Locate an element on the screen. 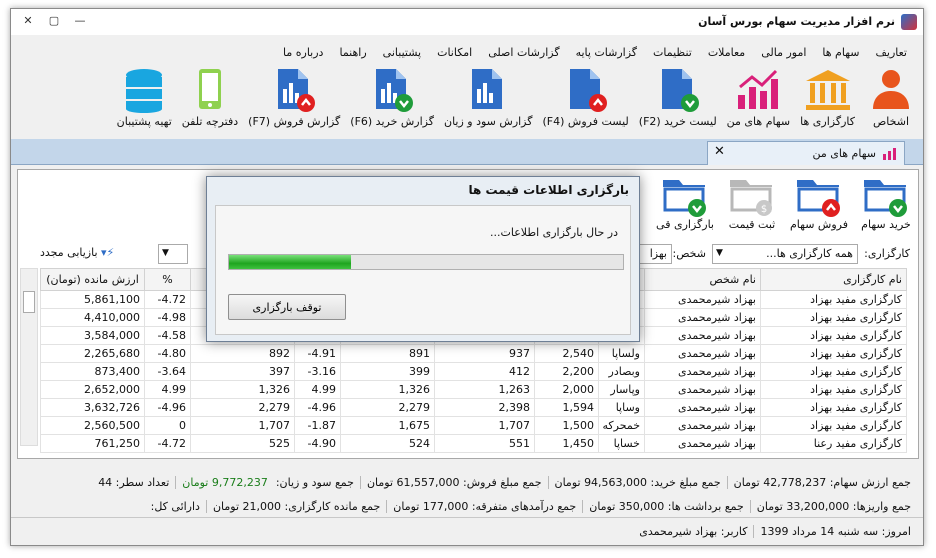 Image resolution: width=936 pixels, height=558 pixels. menu-item: گزارشات اصلی is located at coordinates (523, 53).